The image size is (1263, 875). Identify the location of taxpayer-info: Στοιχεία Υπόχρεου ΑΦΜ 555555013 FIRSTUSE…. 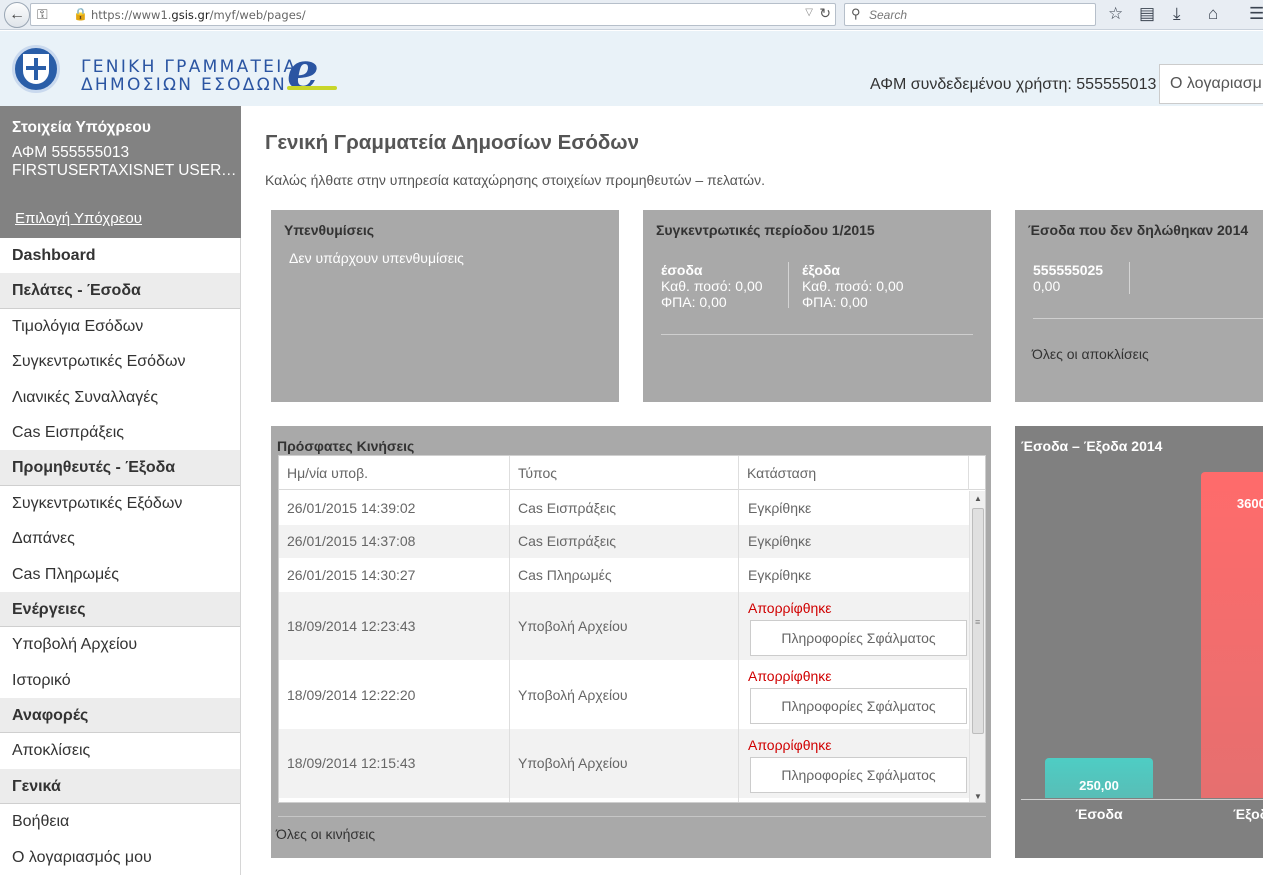
(120, 172).